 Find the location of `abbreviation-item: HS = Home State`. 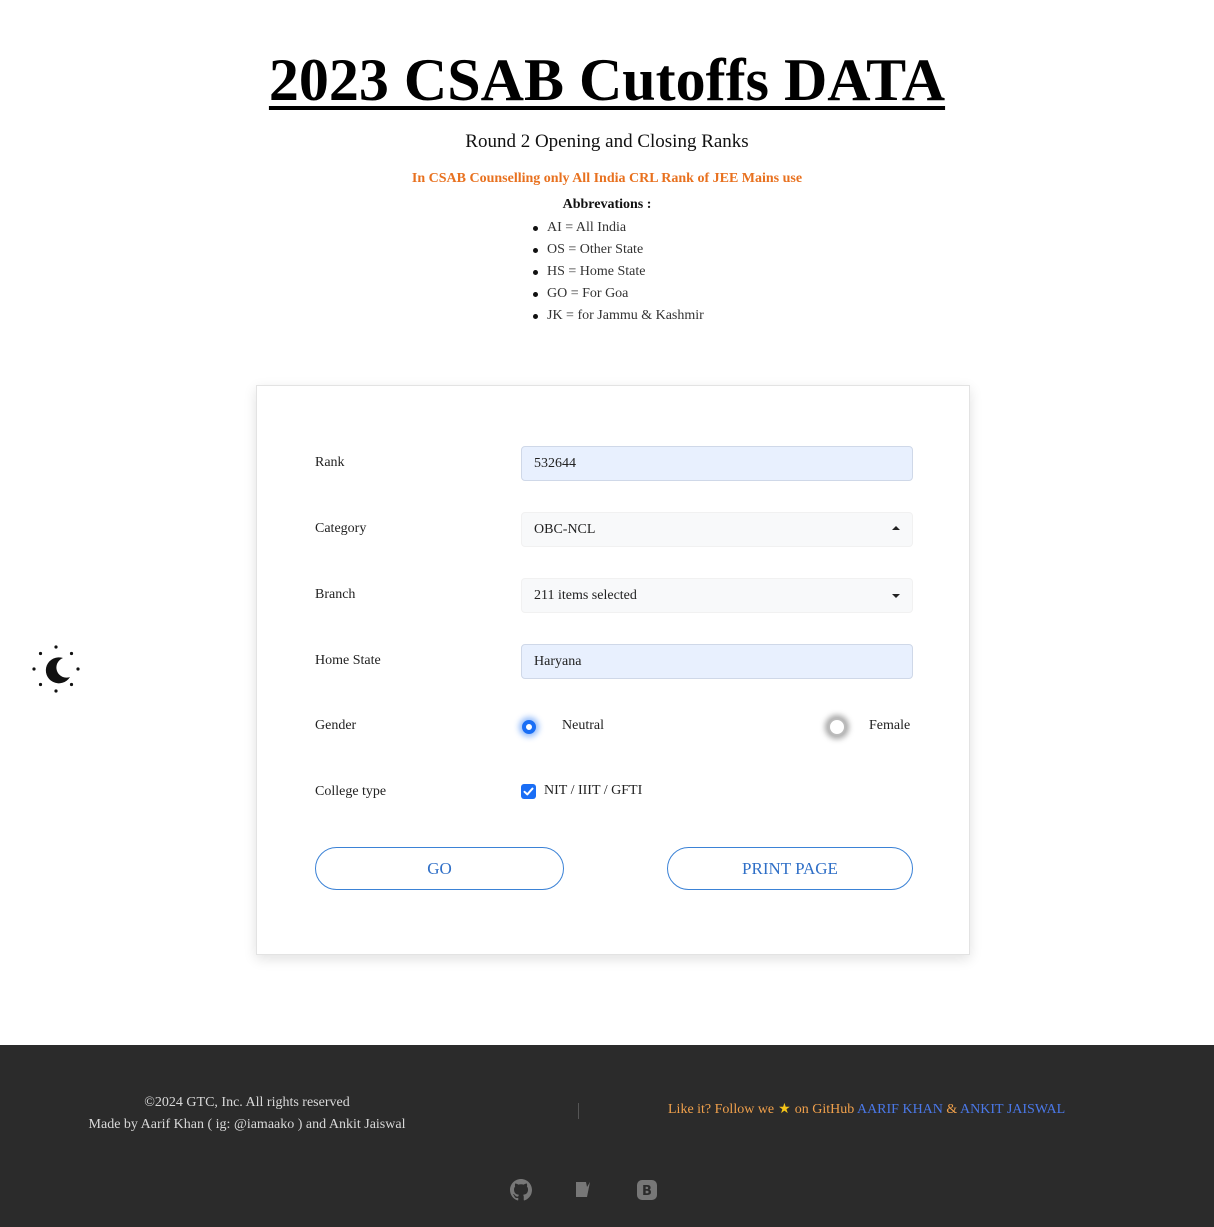

abbreviation-item: HS = Home State is located at coordinates (618, 274).